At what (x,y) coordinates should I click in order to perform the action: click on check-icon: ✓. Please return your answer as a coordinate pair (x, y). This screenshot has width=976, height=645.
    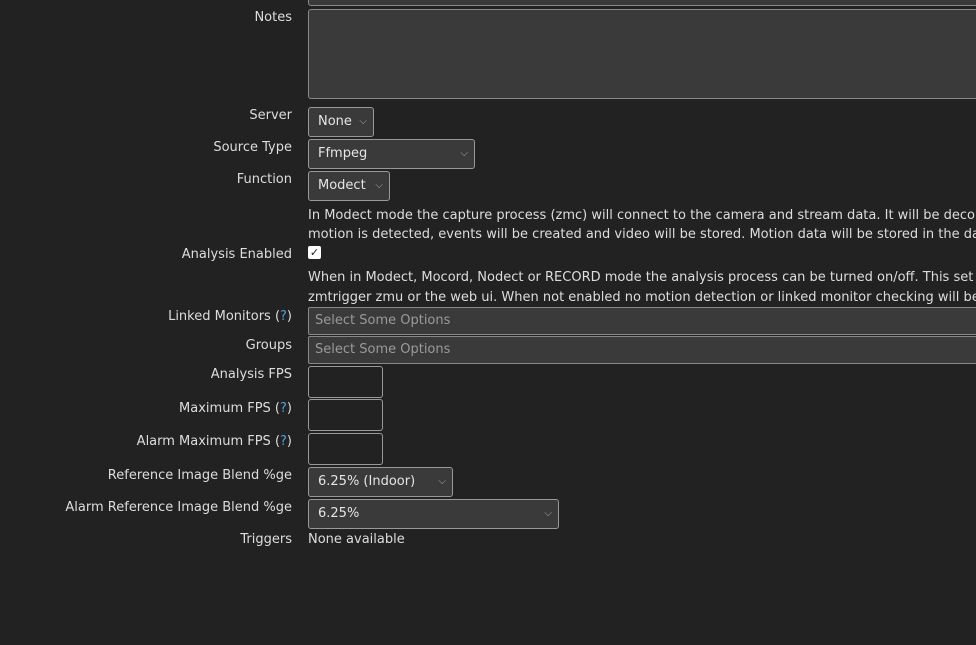
    Looking at the image, I should click on (314, 252).